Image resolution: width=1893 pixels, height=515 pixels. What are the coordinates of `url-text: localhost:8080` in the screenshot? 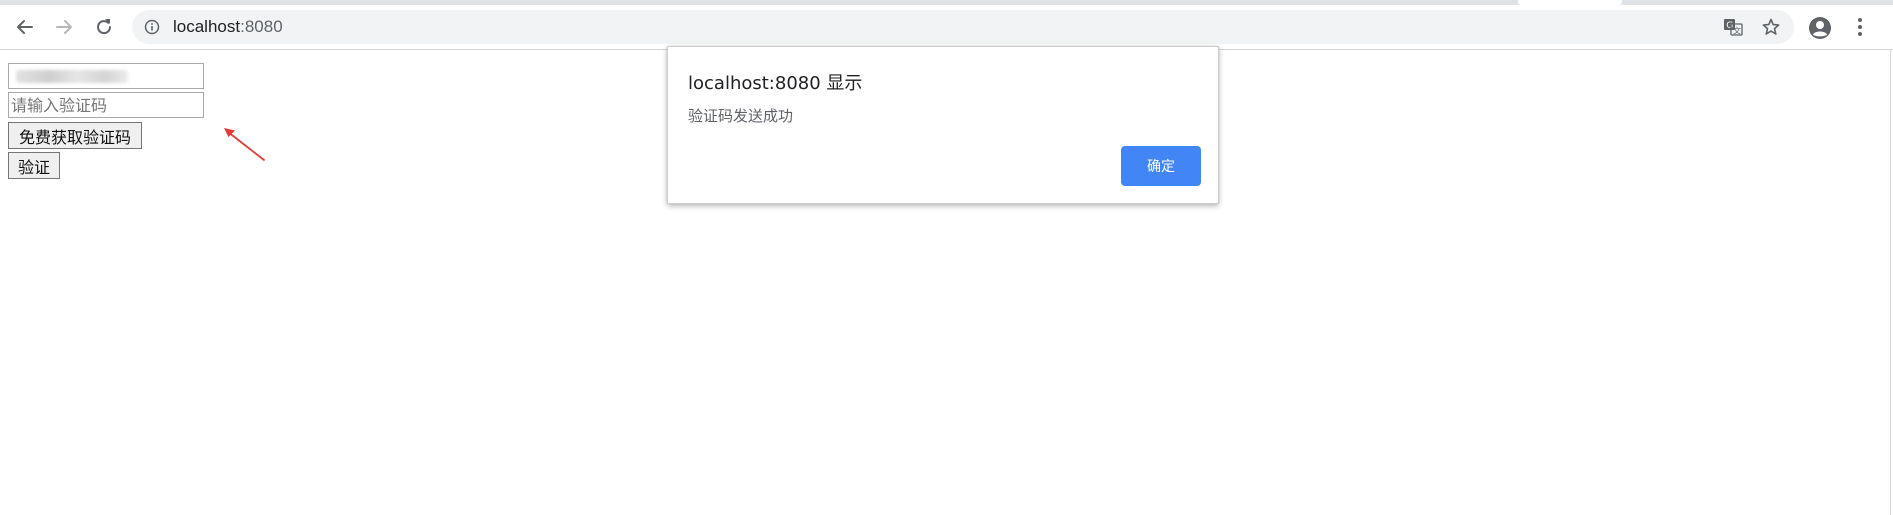 It's located at (228, 27).